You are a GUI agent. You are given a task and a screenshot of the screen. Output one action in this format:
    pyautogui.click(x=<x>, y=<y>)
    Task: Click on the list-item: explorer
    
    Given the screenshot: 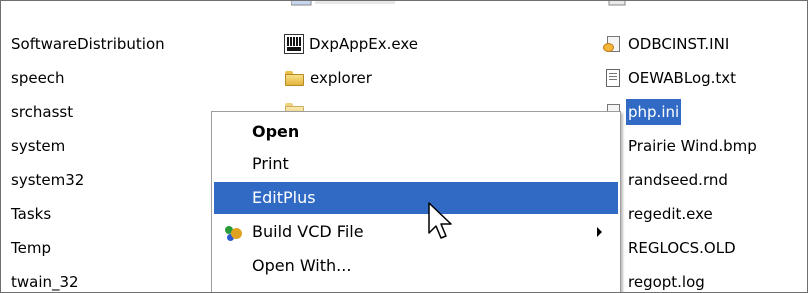 What is the action you would take?
    pyautogui.click(x=329, y=78)
    